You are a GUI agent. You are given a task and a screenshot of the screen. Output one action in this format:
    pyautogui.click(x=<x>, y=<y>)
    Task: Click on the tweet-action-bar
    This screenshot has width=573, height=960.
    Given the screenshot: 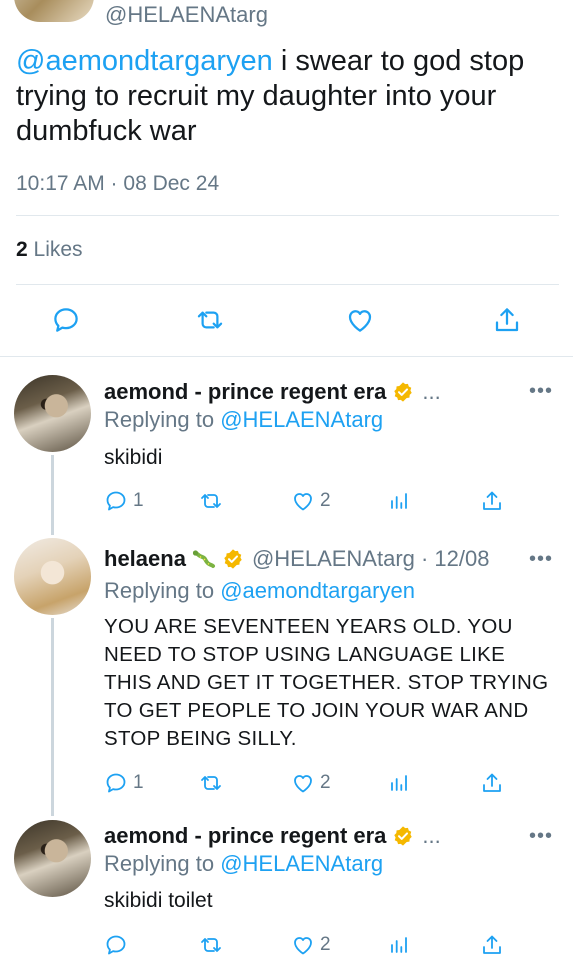 What is the action you would take?
    pyautogui.click(x=286, y=320)
    